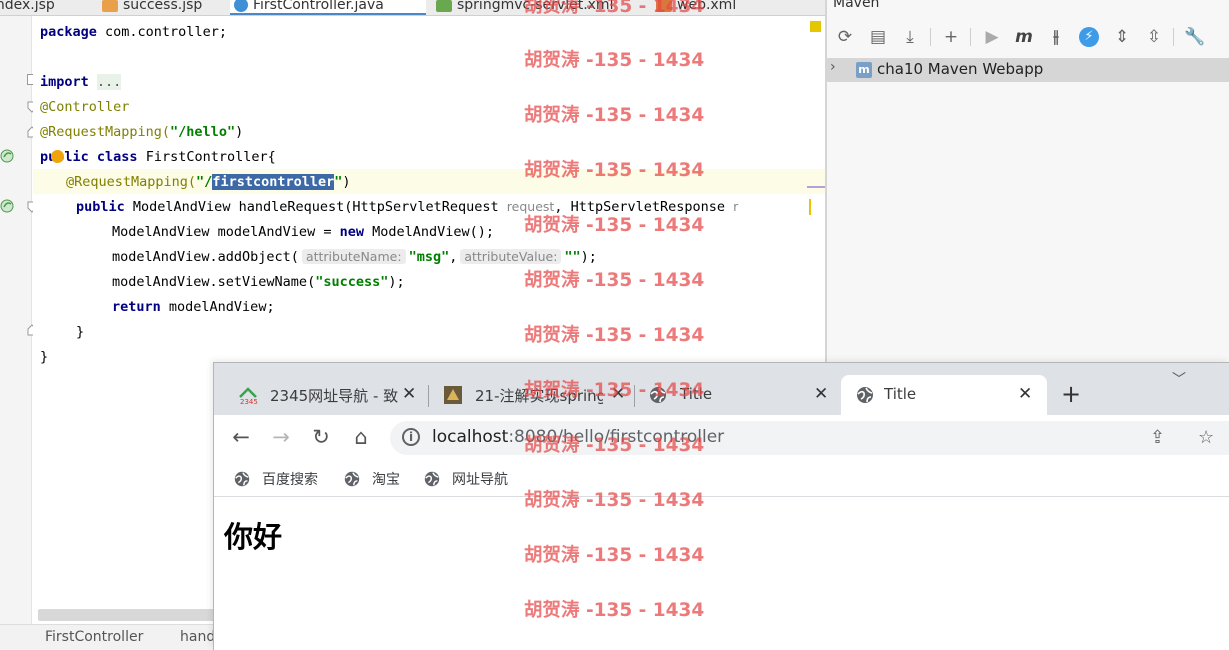 Image resolution: width=1229 pixels, height=650 pixels. I want to click on new-tab-button: +, so click(1071, 394).